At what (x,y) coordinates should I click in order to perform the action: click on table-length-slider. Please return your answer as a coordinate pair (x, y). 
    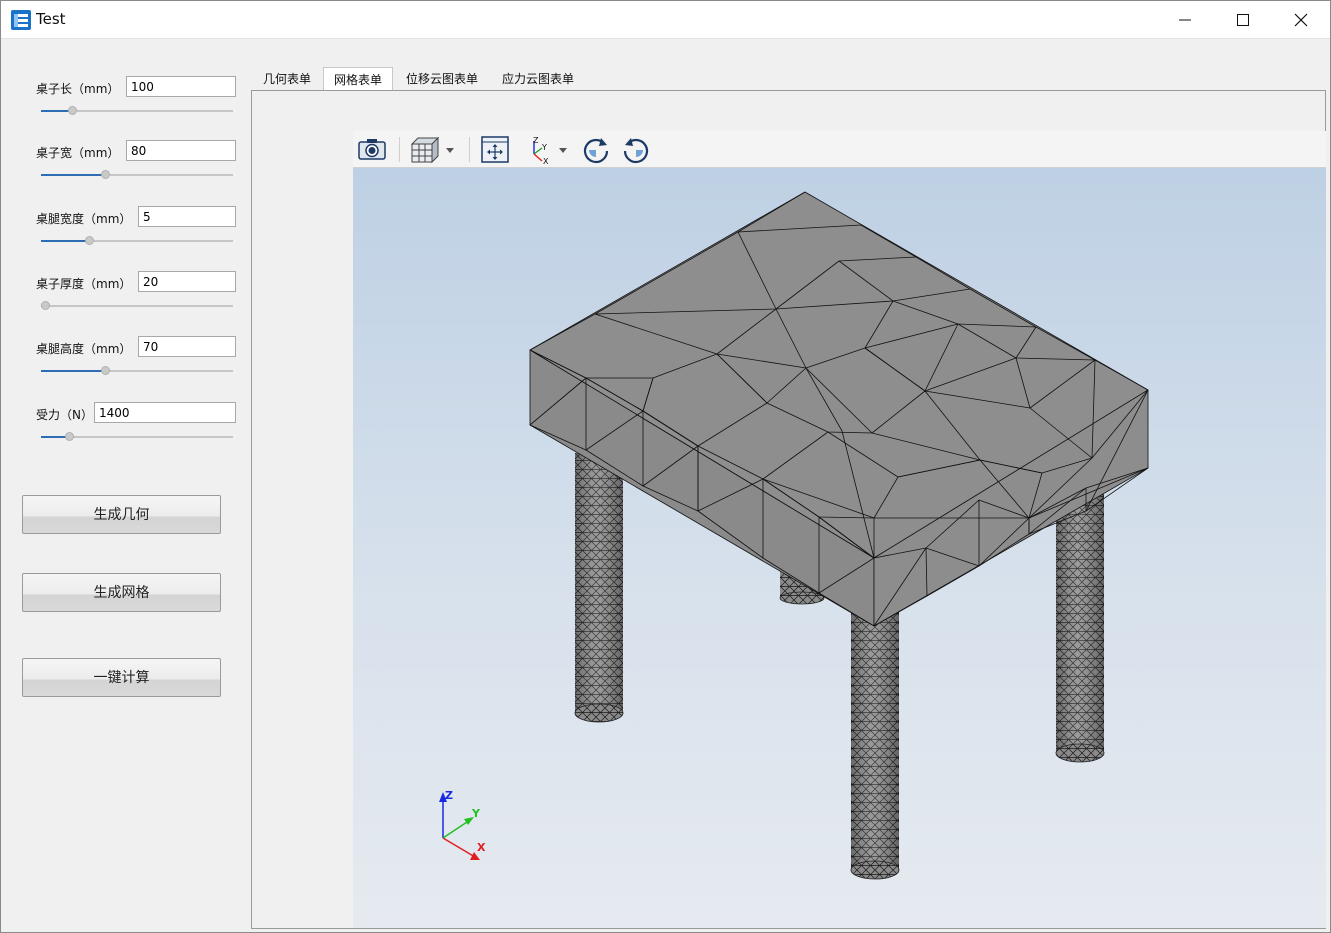
    Looking at the image, I should click on (137, 110).